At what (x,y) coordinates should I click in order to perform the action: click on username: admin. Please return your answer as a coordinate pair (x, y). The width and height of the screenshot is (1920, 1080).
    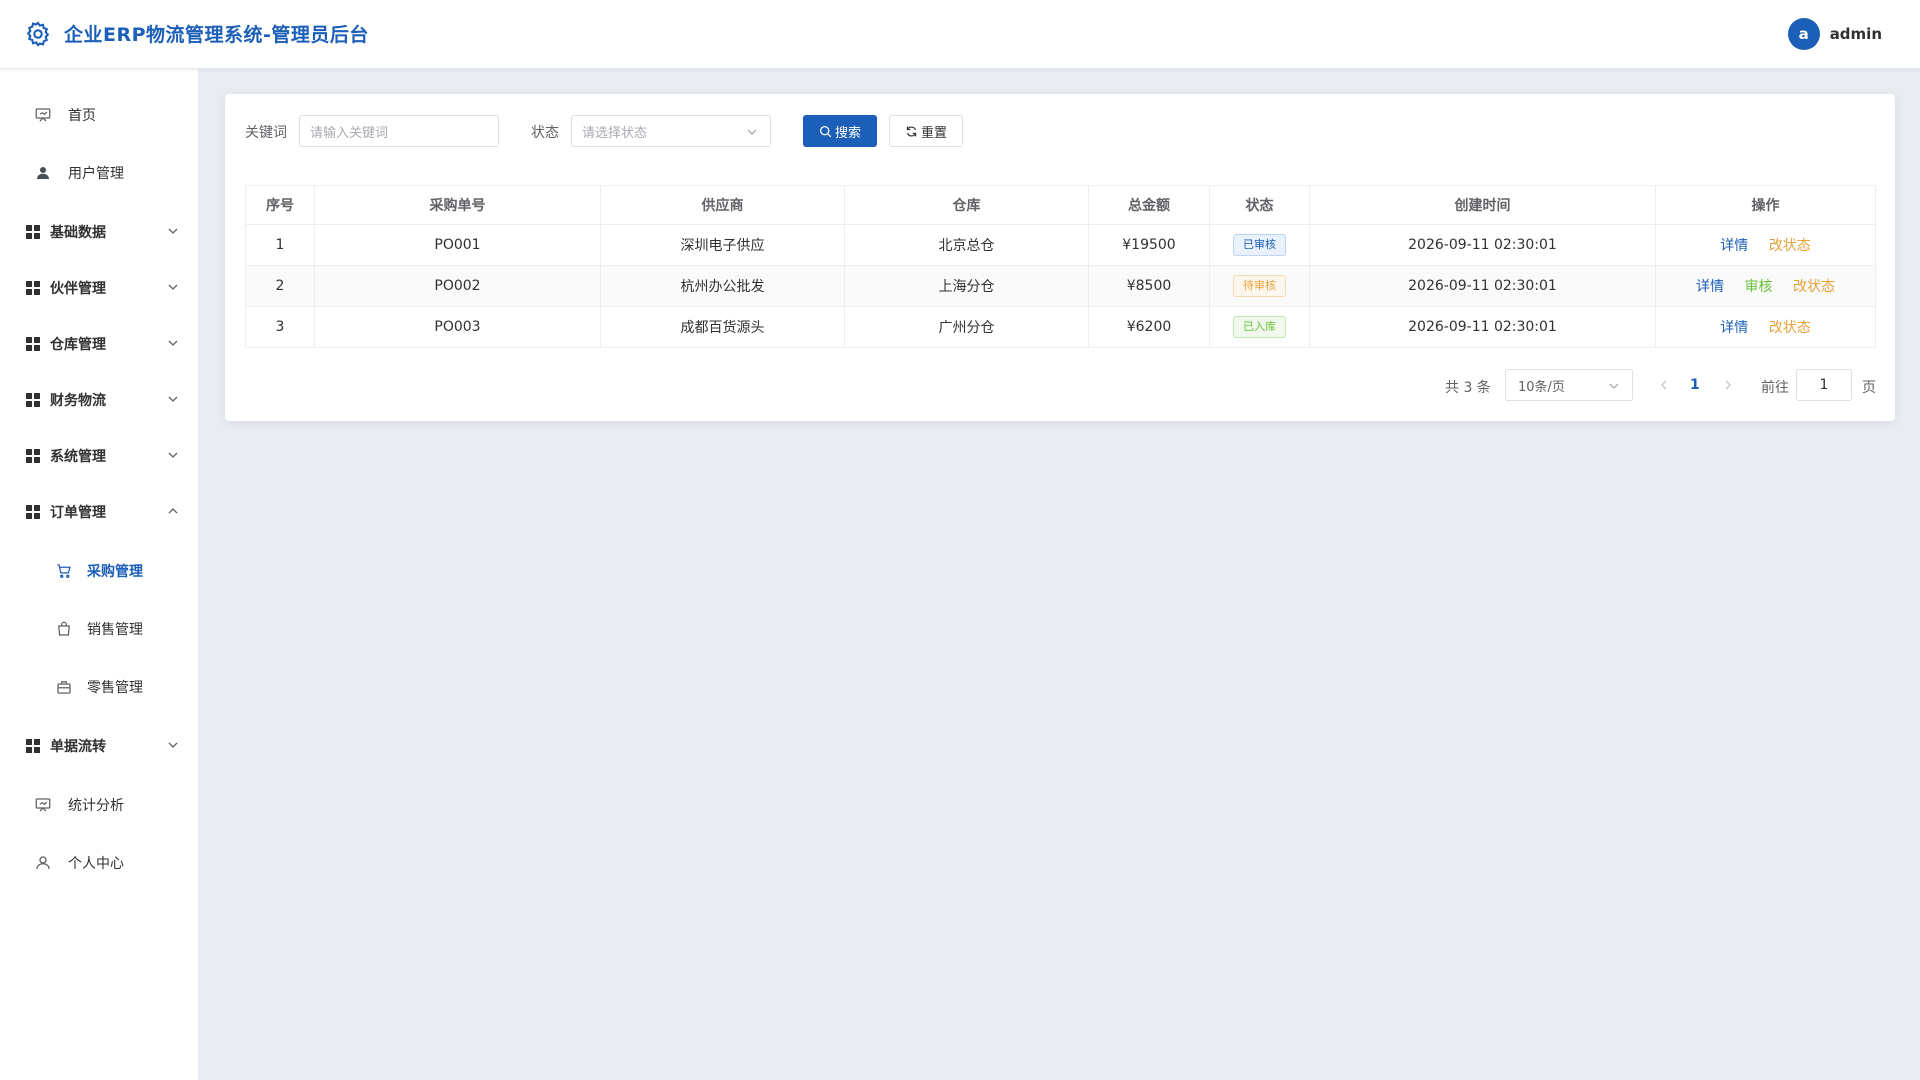
    Looking at the image, I should click on (1856, 34).